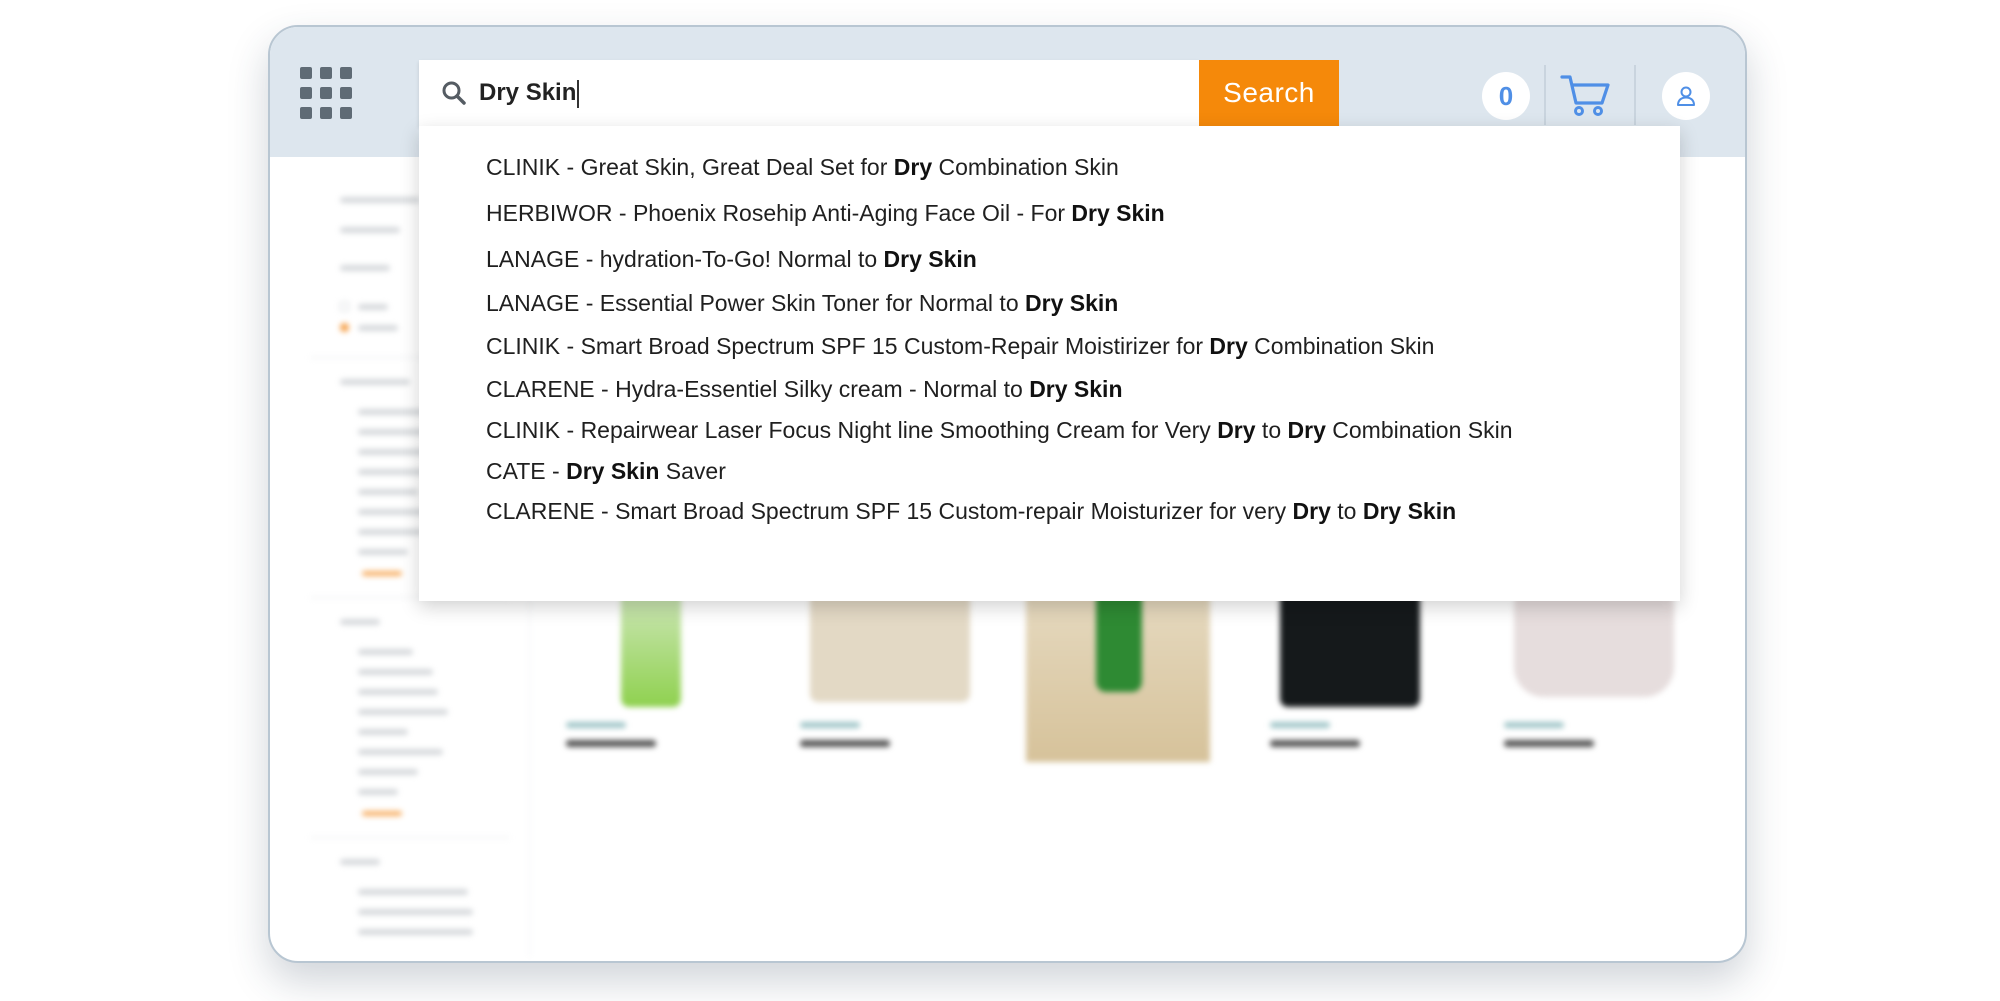 This screenshot has width=2000, height=1001. I want to click on search-icon, so click(454, 93).